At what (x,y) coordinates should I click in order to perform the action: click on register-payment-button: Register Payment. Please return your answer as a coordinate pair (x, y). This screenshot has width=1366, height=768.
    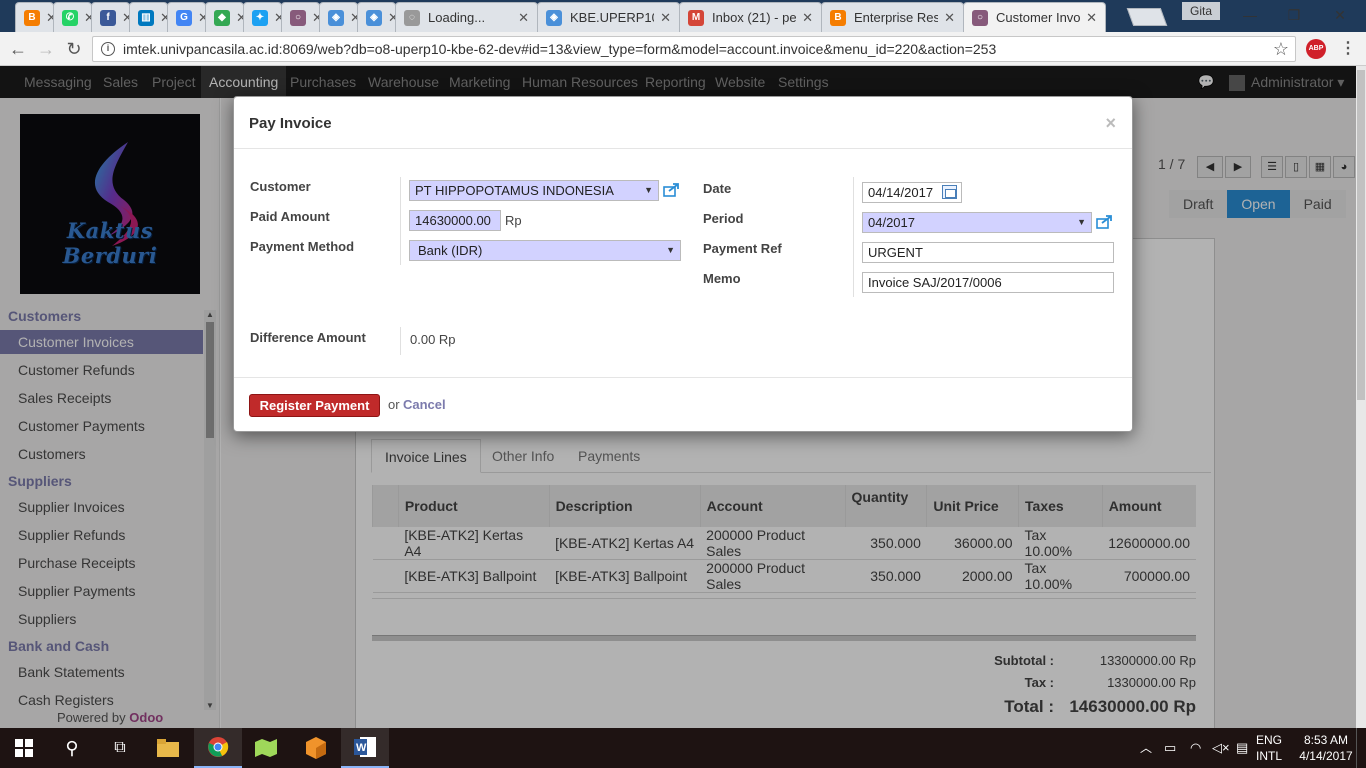
    Looking at the image, I should click on (314, 405).